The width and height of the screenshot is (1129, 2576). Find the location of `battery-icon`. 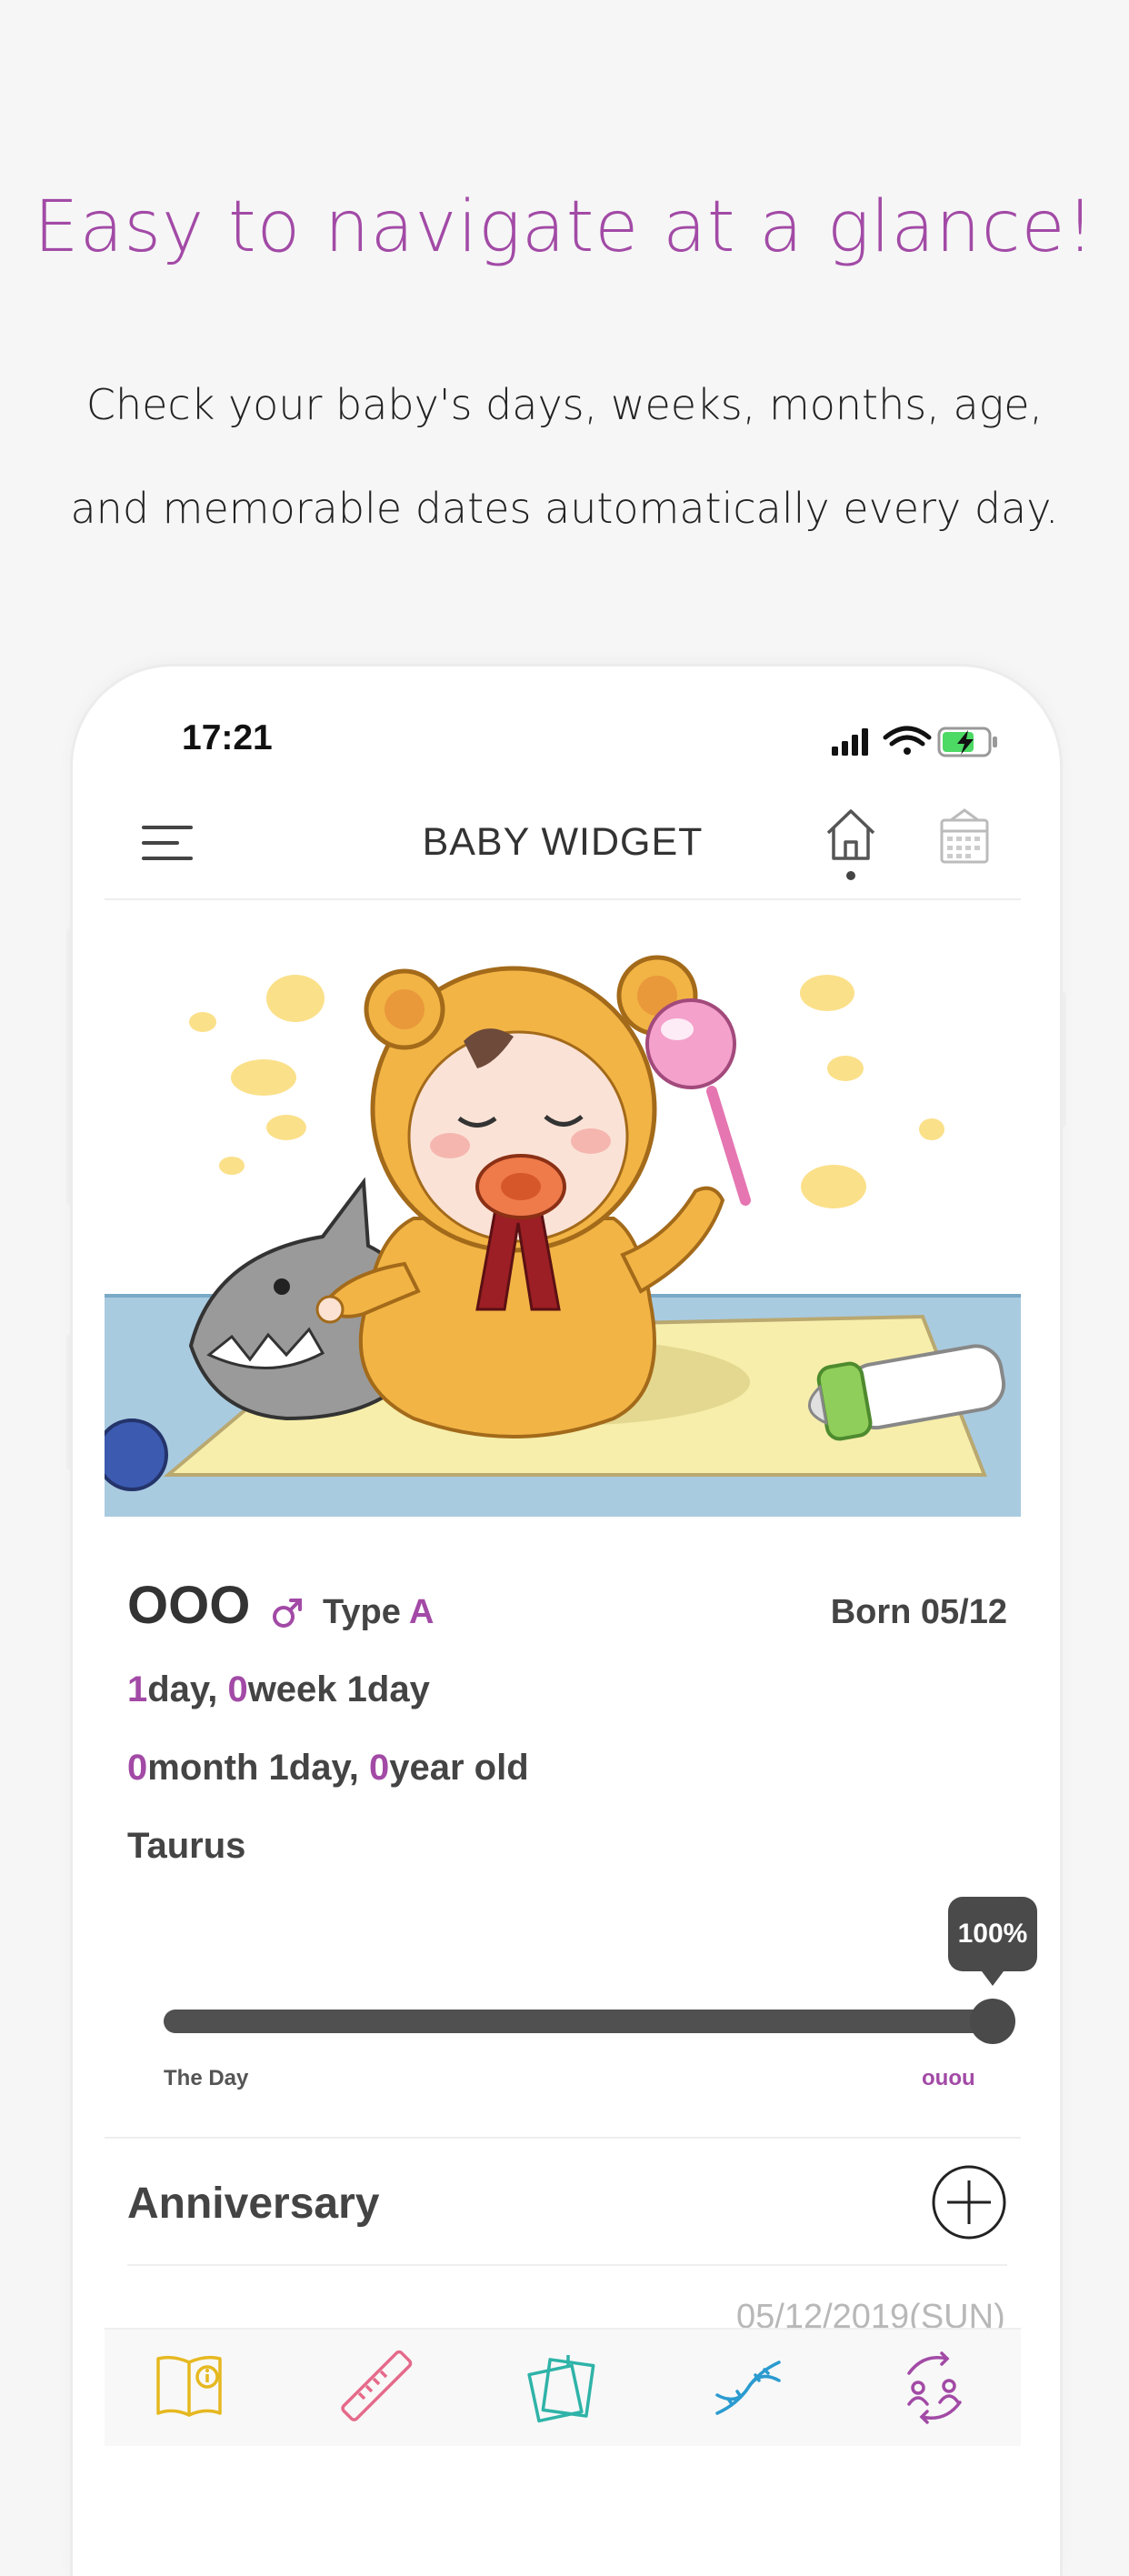

battery-icon is located at coordinates (967, 742).